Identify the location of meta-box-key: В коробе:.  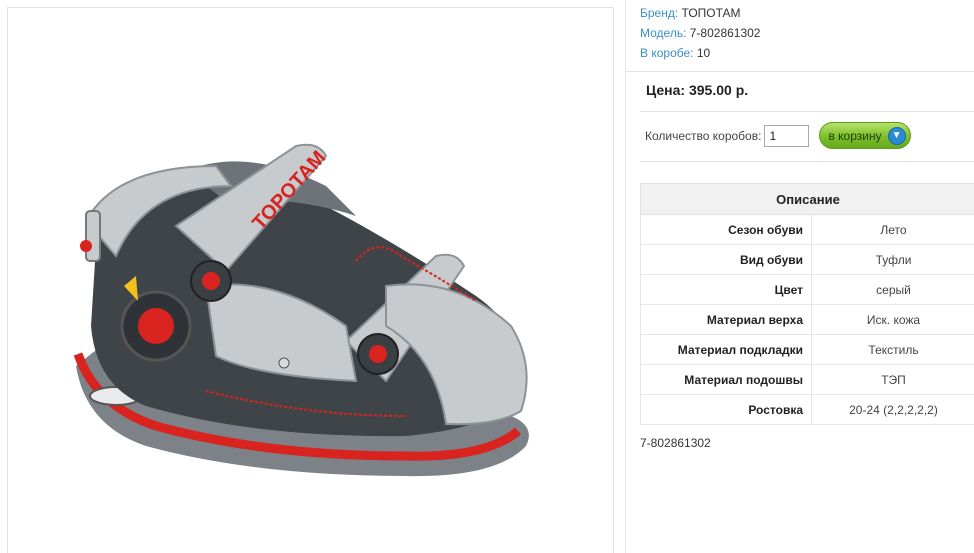
(667, 53).